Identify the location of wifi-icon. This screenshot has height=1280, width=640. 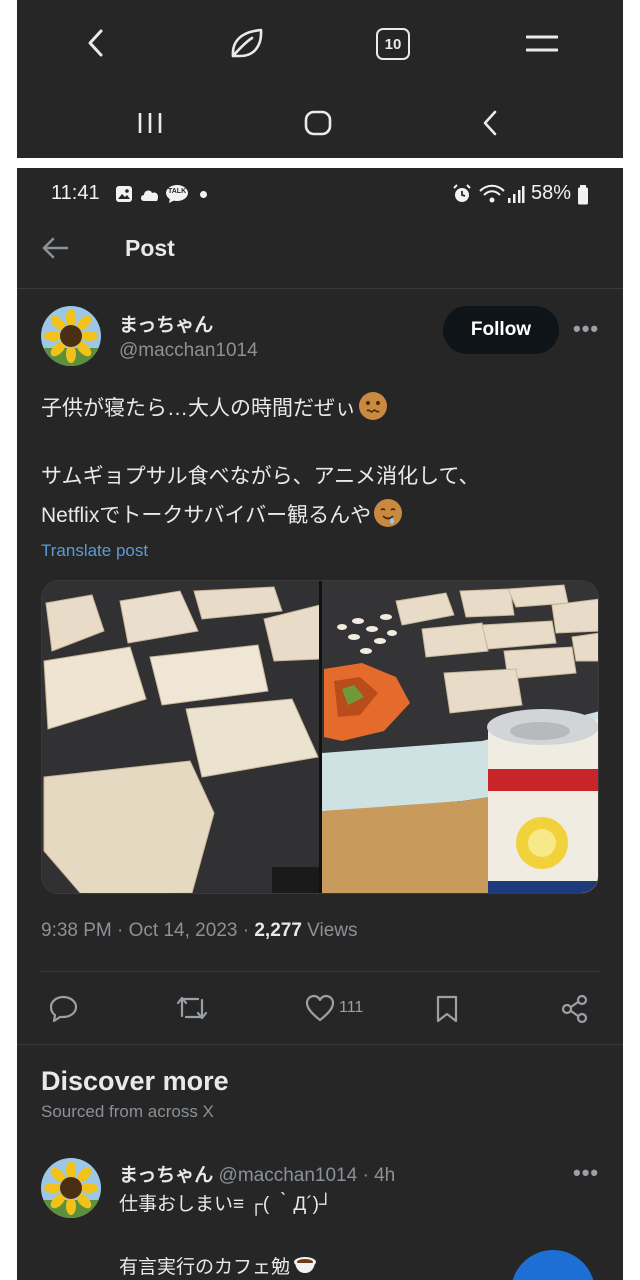
(492, 196).